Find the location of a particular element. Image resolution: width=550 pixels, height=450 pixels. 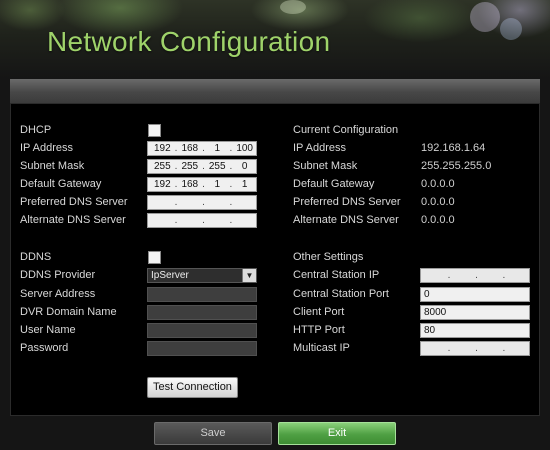

ddns-provider-value: IpServer is located at coordinates (170, 275).